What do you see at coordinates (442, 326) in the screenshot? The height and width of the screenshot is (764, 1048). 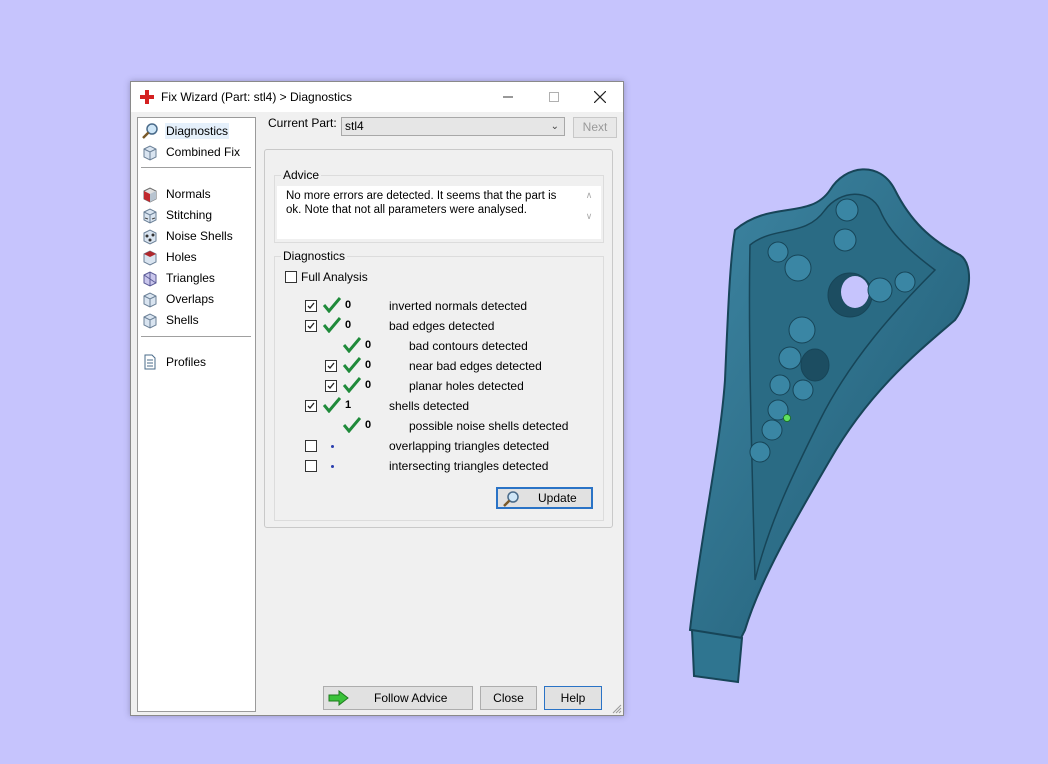 I see `diag-label: bad edges detected` at bounding box center [442, 326].